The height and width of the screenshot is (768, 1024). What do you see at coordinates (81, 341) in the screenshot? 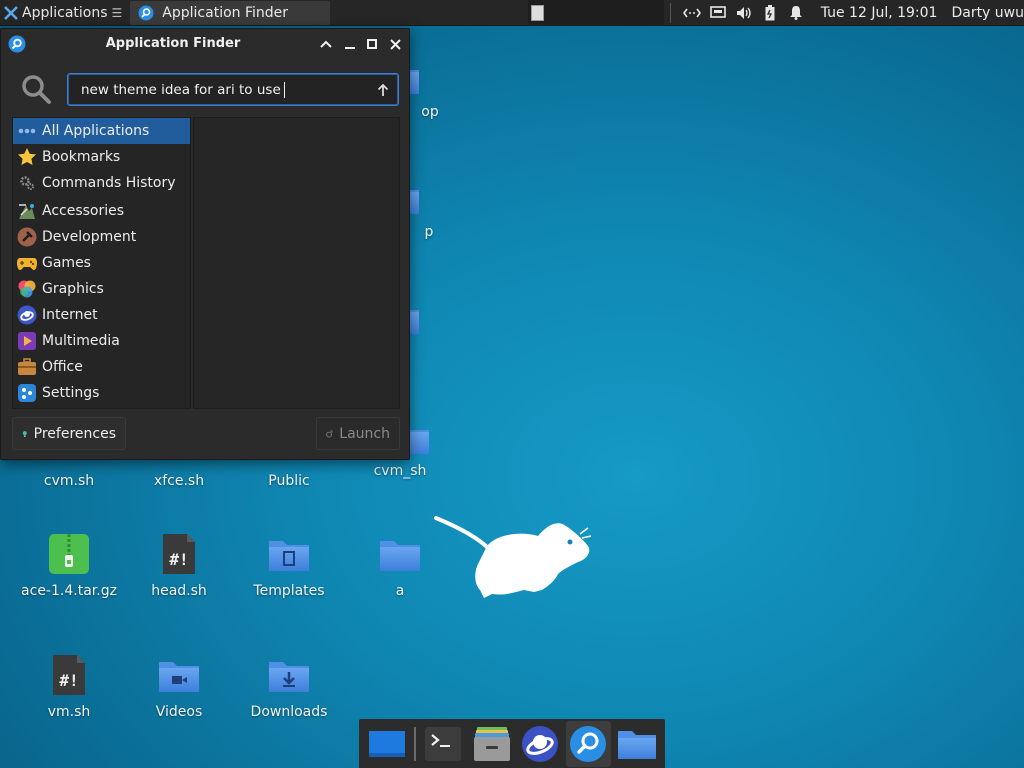
I see `category-label: Multimedia` at bounding box center [81, 341].